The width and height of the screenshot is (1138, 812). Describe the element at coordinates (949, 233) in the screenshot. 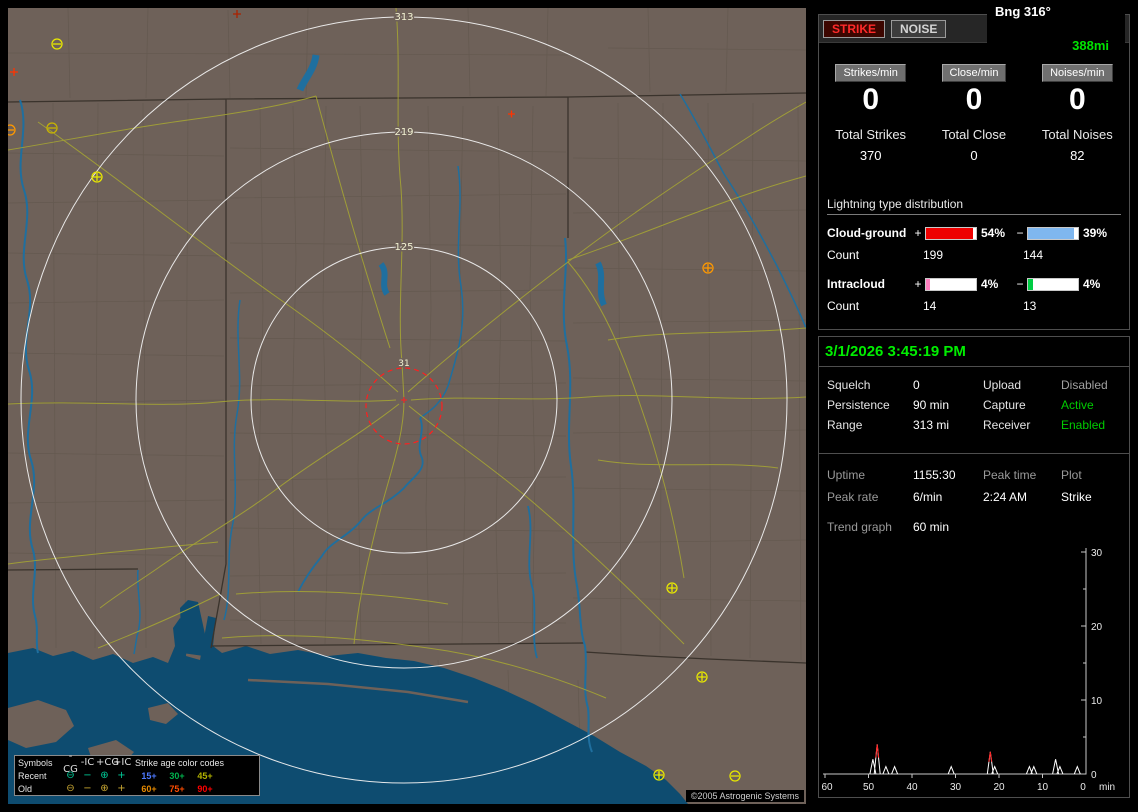

I see `cg-positive-bar-fill` at that location.